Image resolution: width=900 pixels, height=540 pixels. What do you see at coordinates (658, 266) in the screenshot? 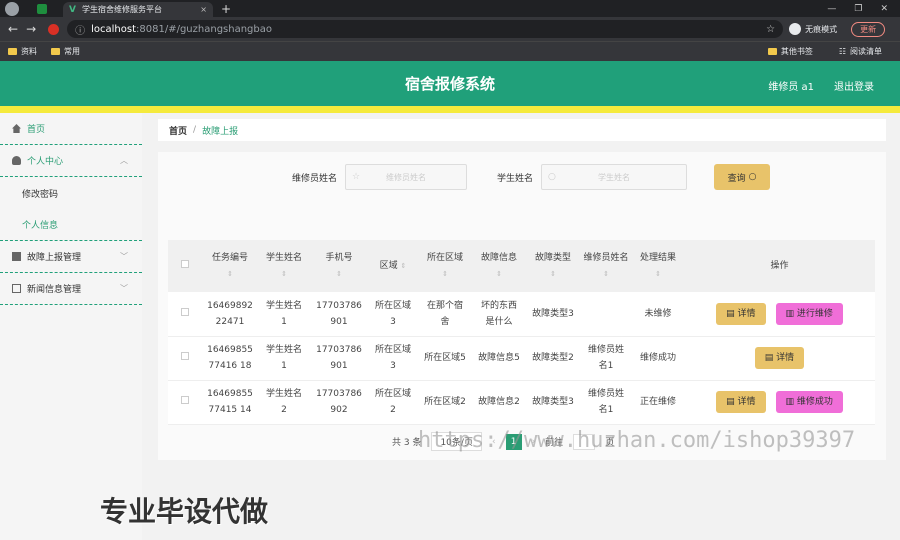
I see `col-result: 处理结果 ⇕` at bounding box center [658, 266].